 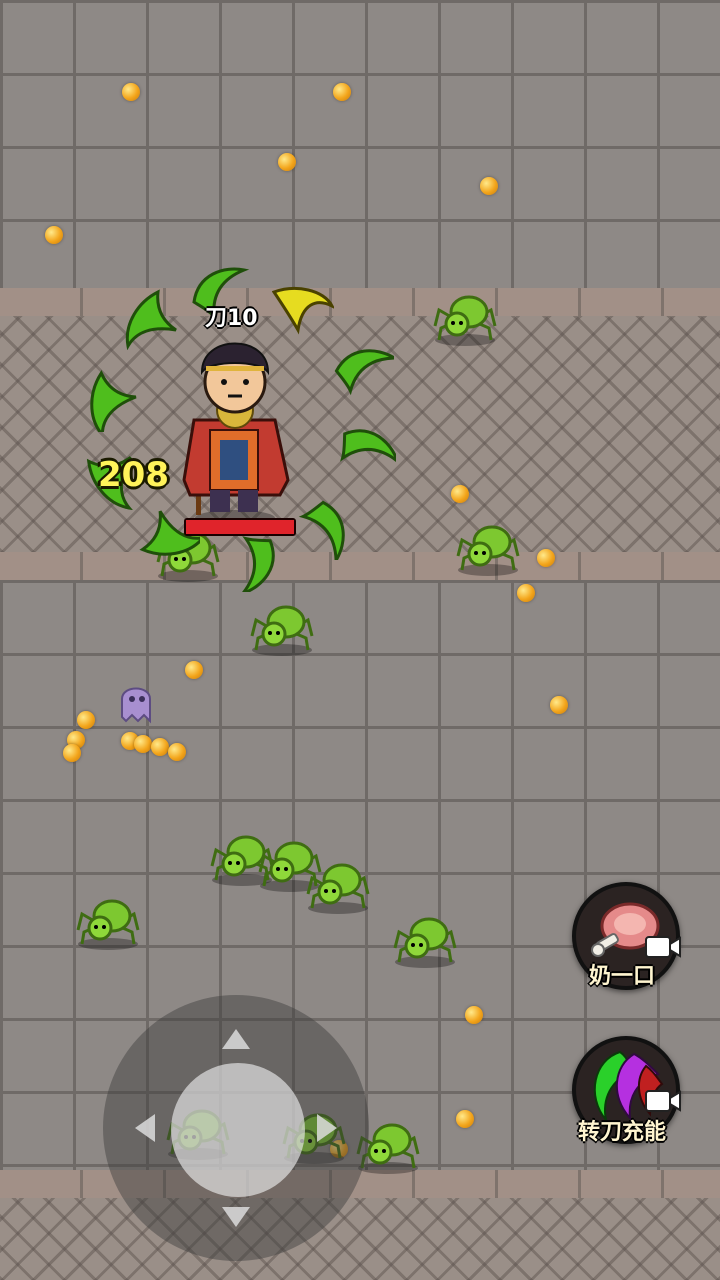 I want to click on player-health-bar, so click(x=240, y=527).